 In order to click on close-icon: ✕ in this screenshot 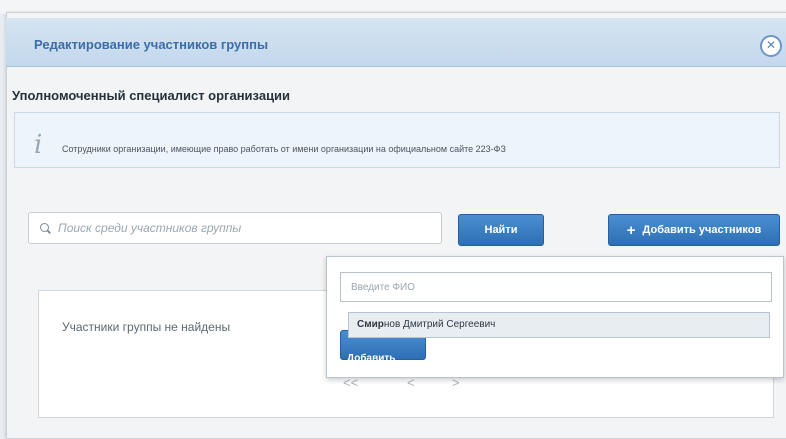, I will do `click(771, 46)`.